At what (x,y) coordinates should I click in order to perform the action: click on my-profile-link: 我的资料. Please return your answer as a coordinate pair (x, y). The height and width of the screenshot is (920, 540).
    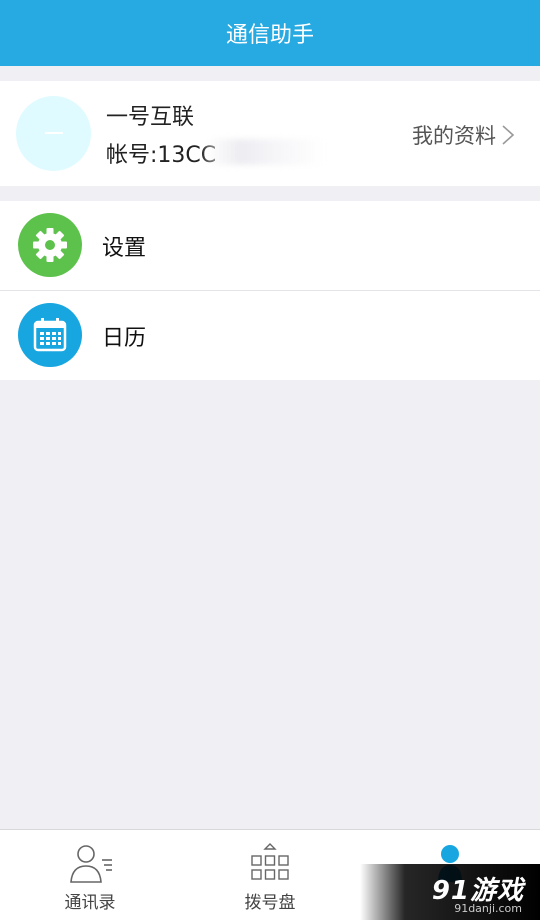
    Looking at the image, I should click on (464, 135).